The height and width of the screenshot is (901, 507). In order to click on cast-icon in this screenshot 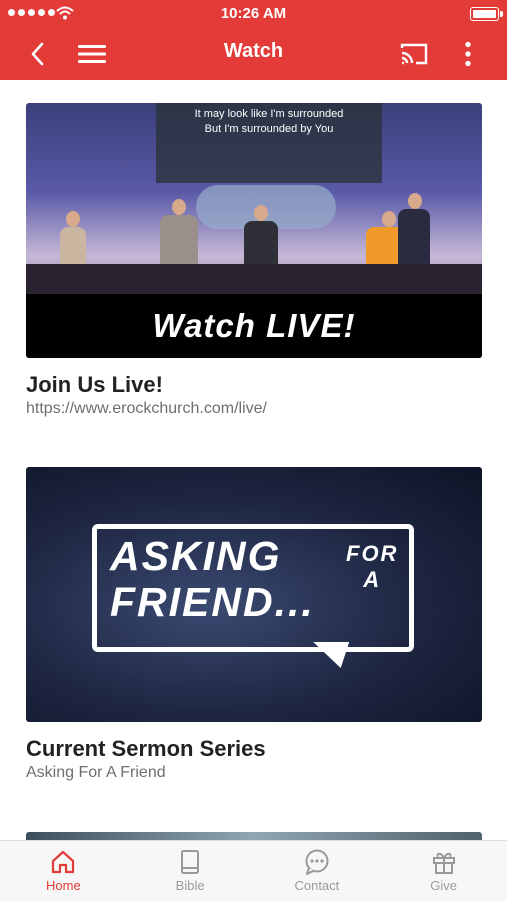, I will do `click(414, 54)`.